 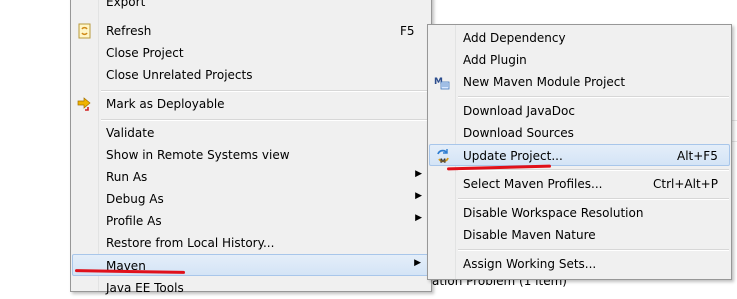 I want to click on menu-item-show-in-remote-systems: Show in Remote Systems view, so click(x=251, y=155).